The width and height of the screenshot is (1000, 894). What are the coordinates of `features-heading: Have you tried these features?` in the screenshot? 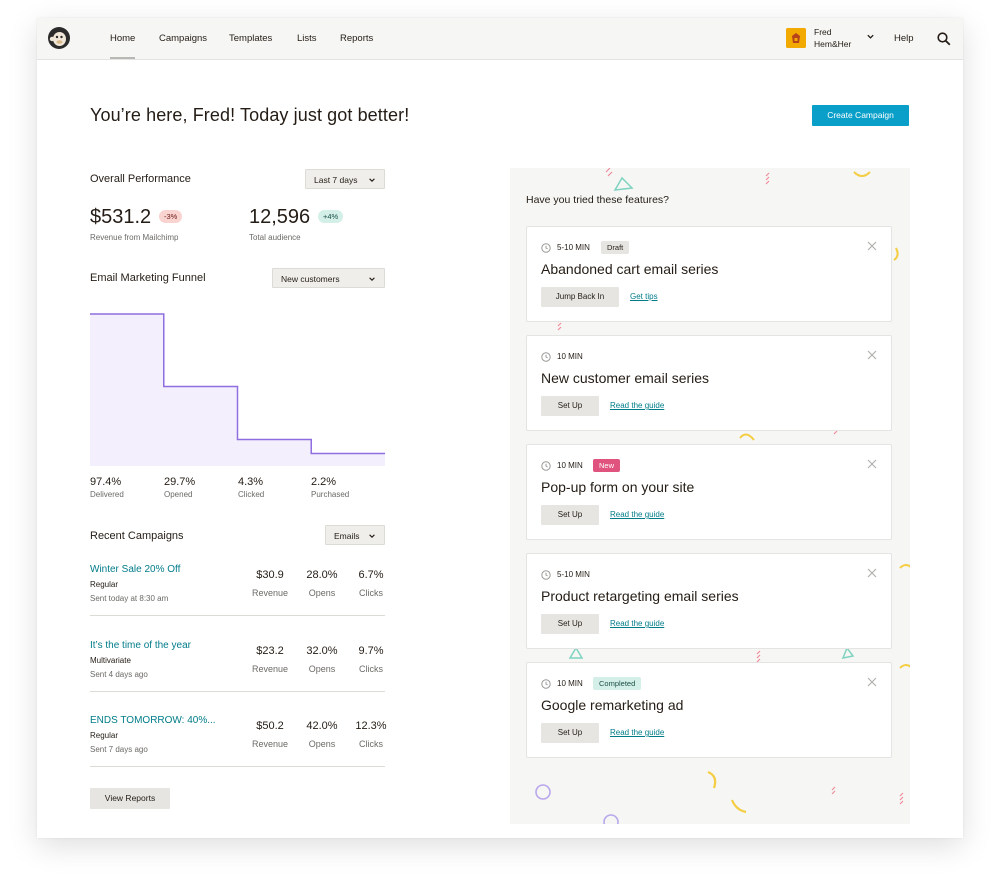 It's located at (598, 200).